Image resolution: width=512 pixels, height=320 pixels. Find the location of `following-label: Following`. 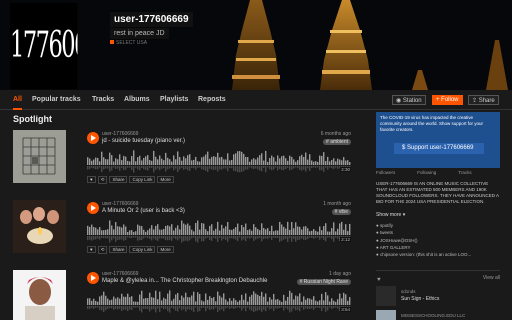

following-label: Following is located at coordinates (426, 172).